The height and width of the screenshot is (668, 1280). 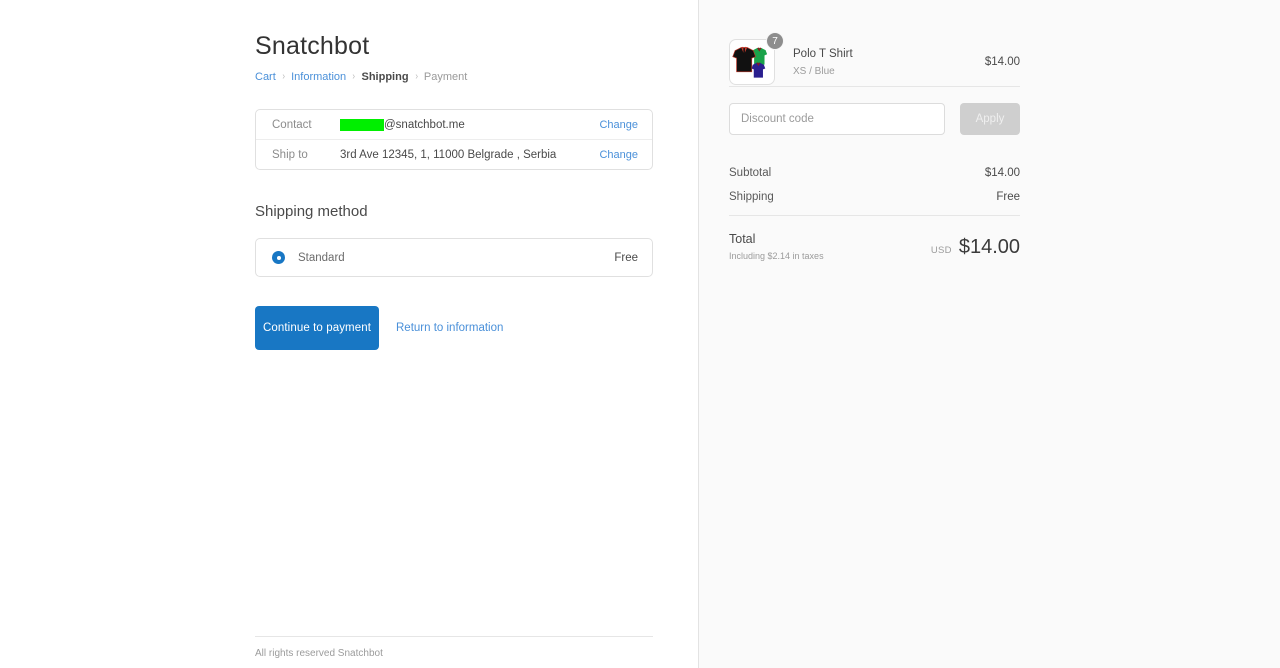 What do you see at coordinates (290, 154) in the screenshot?
I see `ship-to-label: Ship to` at bounding box center [290, 154].